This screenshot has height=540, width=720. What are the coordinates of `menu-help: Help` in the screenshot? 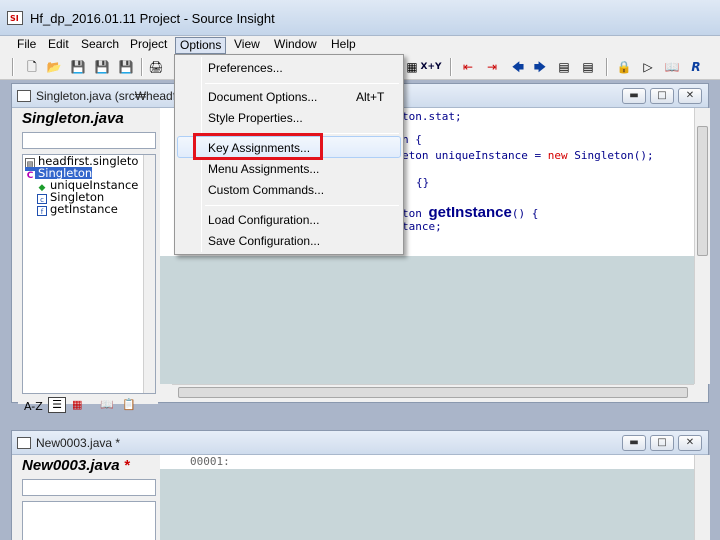 It's located at (343, 45).